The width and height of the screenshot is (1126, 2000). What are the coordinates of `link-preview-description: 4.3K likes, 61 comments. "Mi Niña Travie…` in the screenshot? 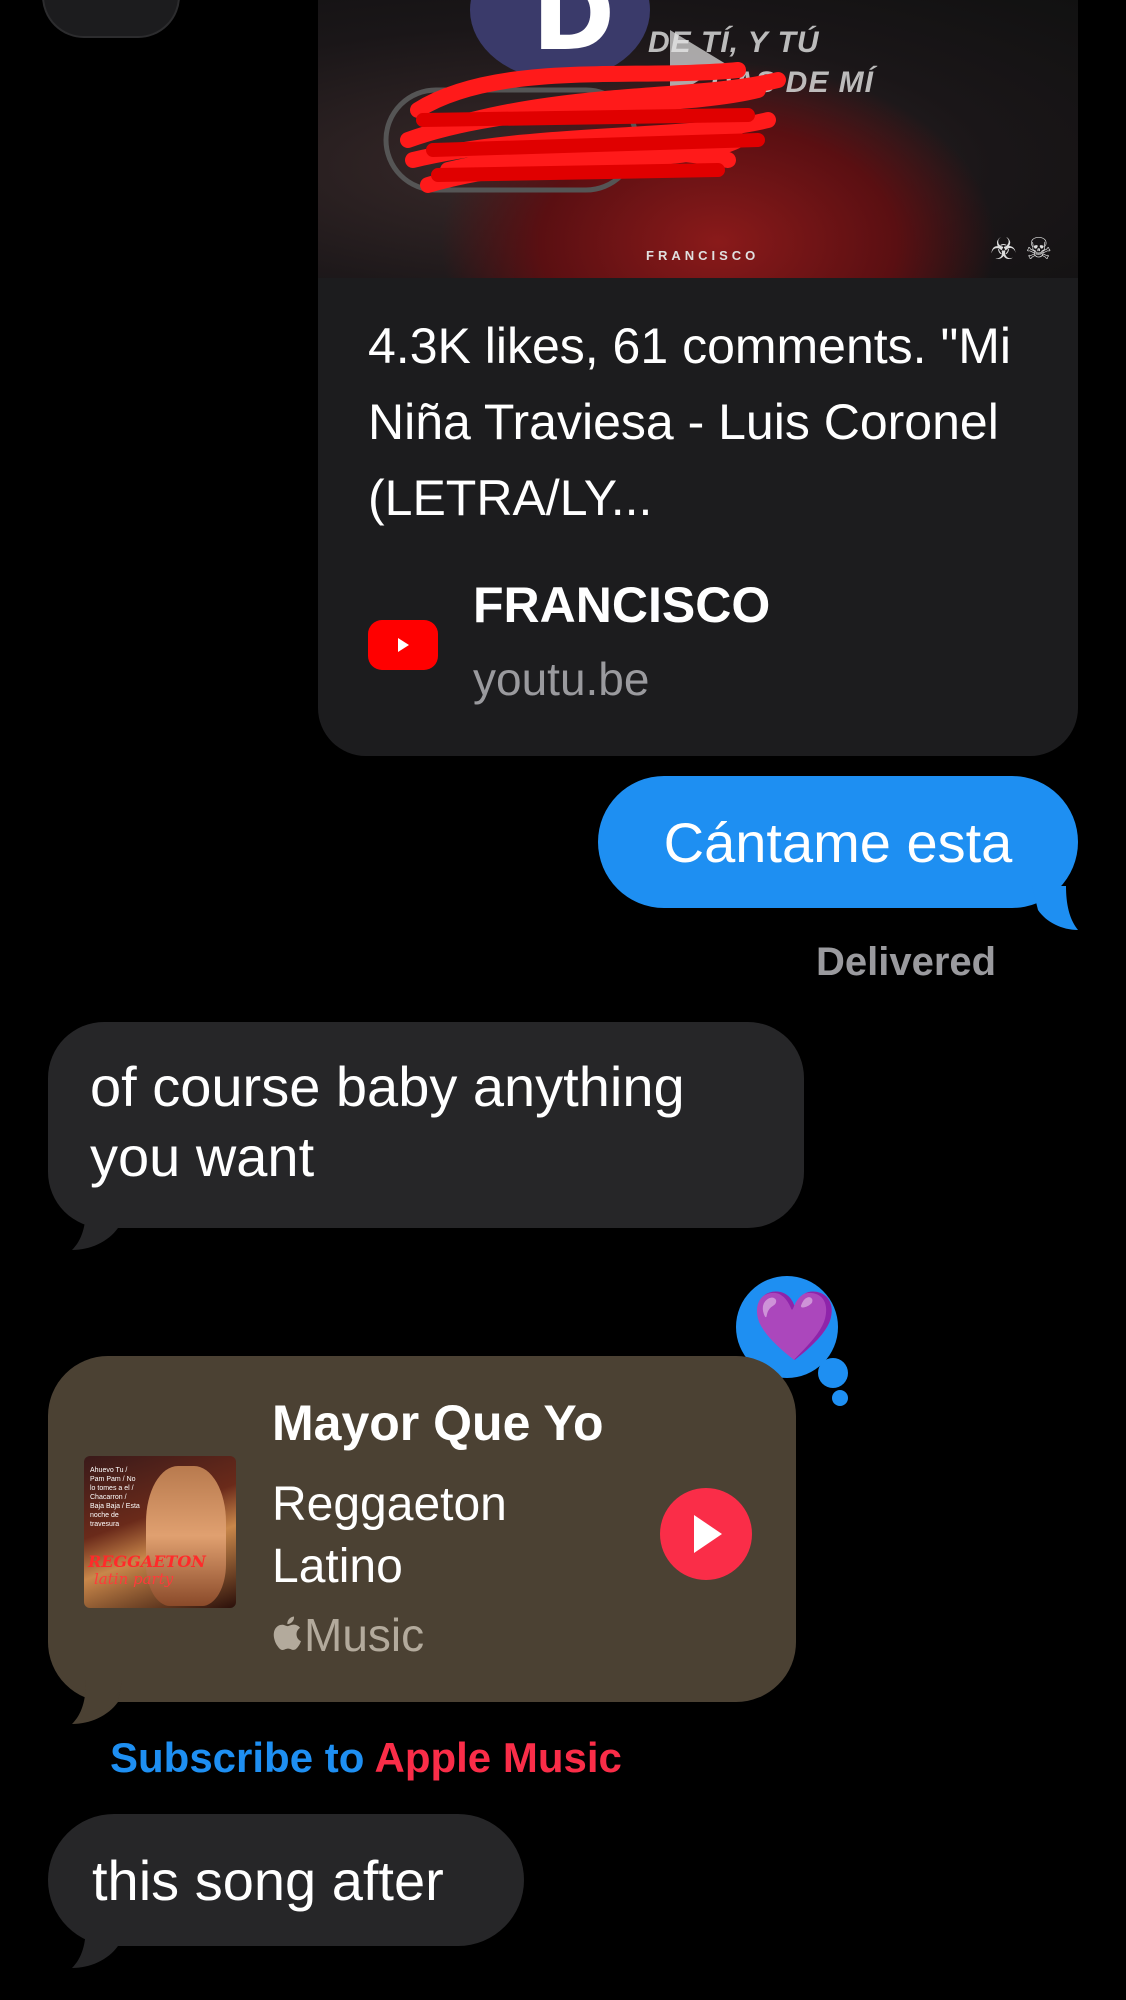 It's located at (689, 422).